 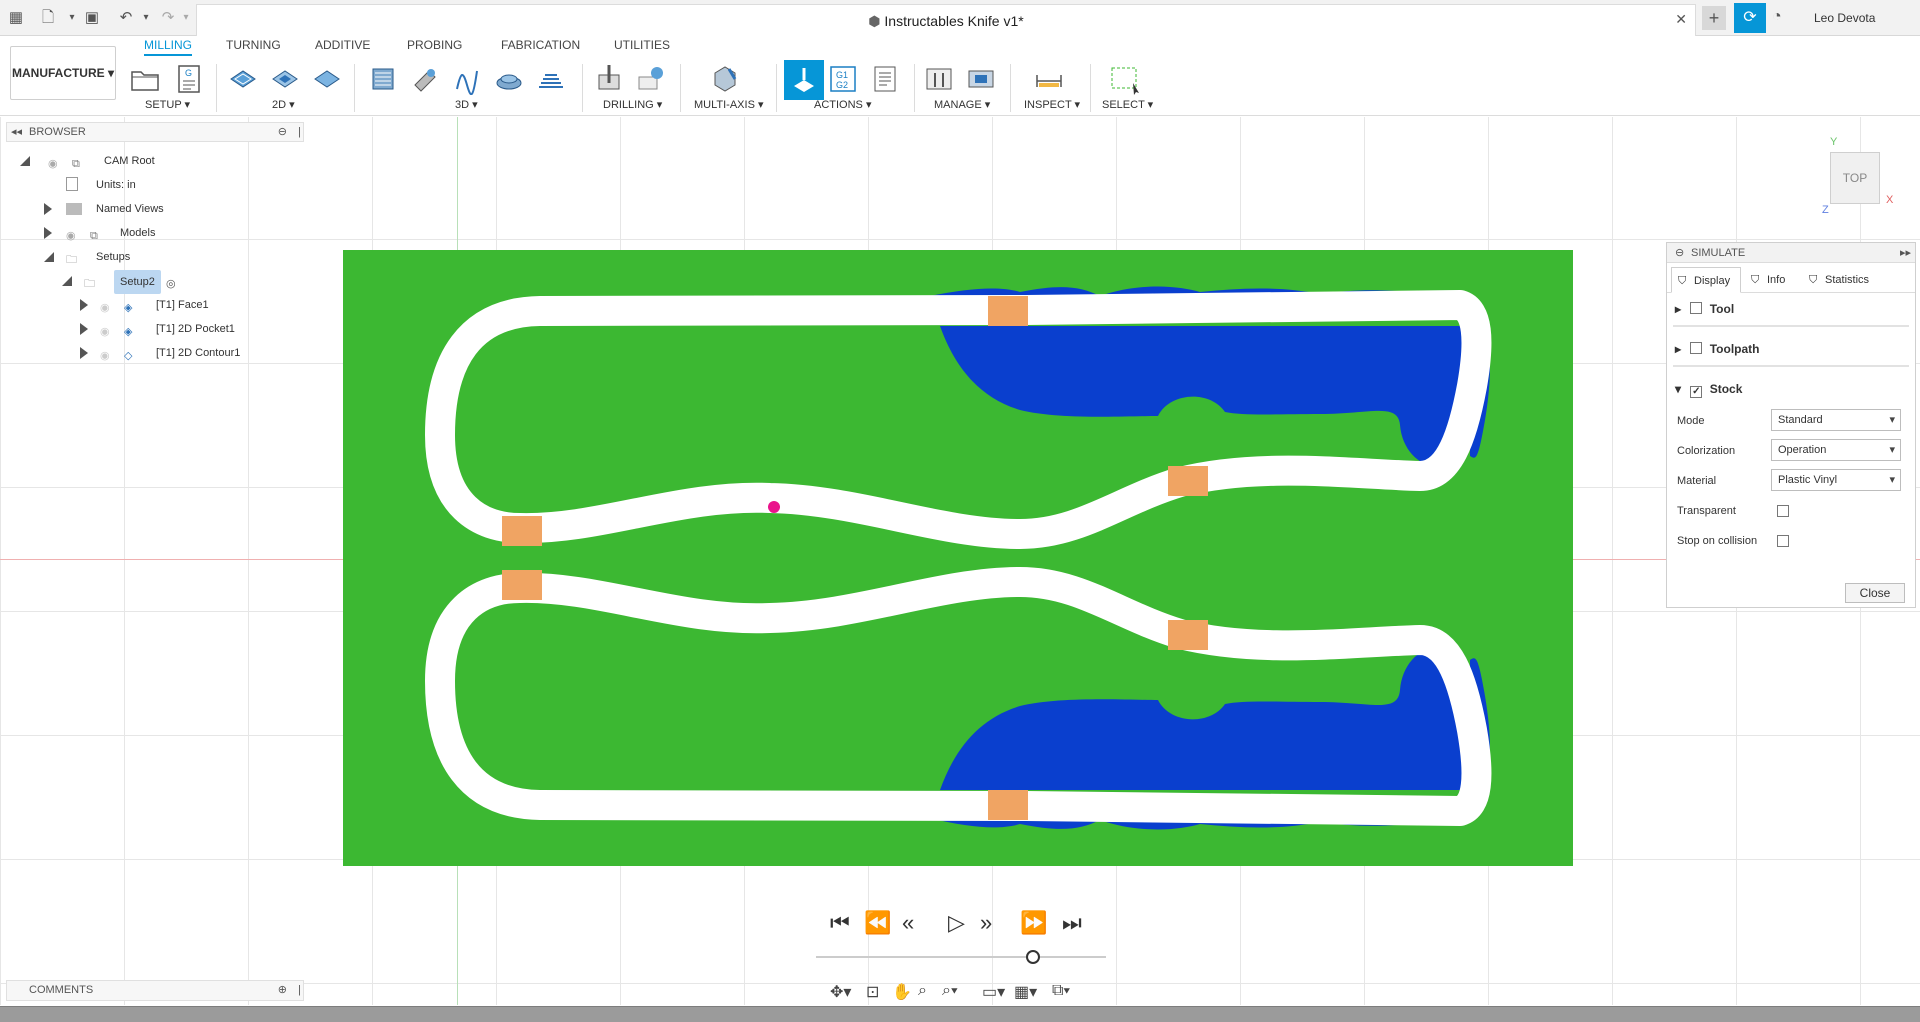 What do you see at coordinates (63, 73) in the screenshot?
I see `workspace-switcher: MANUFACTURE ▾` at bounding box center [63, 73].